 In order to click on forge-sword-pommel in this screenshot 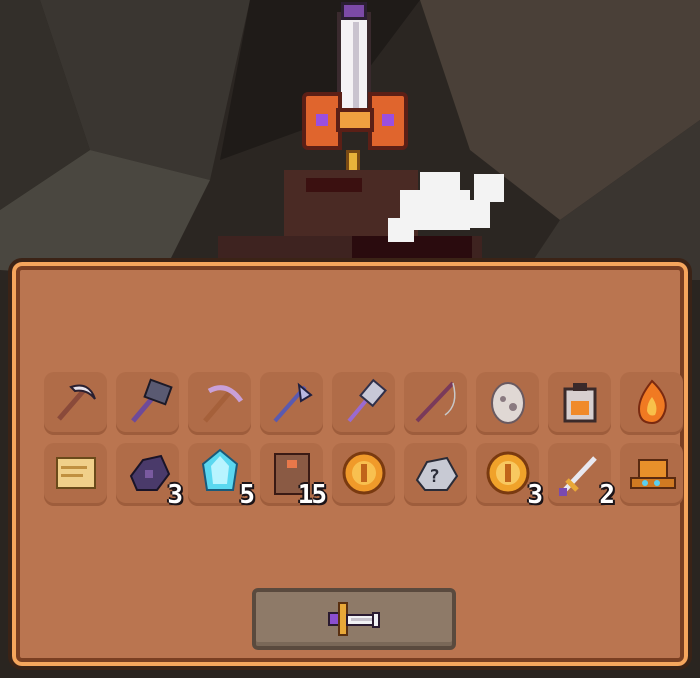, I will do `click(354, 11)`.